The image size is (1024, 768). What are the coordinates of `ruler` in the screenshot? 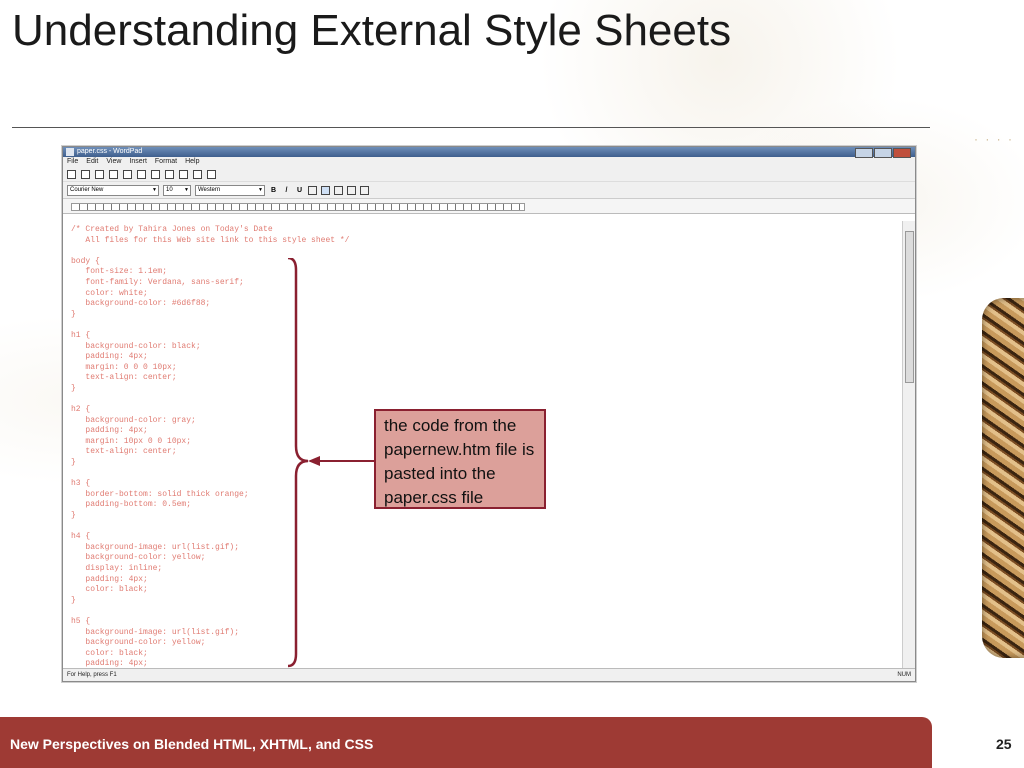 It's located at (489, 206).